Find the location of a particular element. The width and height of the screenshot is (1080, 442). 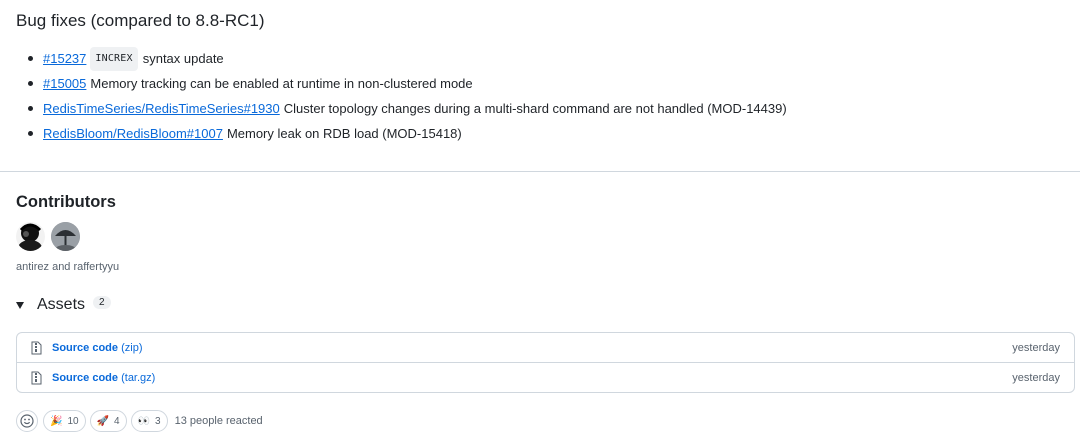

smiley-icon is located at coordinates (27, 421).